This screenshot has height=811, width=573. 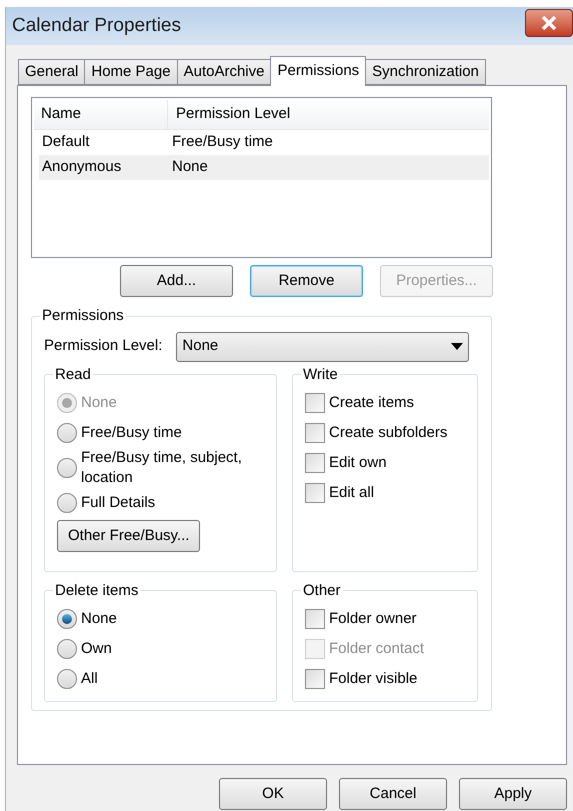 I want to click on tab: Permissions, so click(x=318, y=71).